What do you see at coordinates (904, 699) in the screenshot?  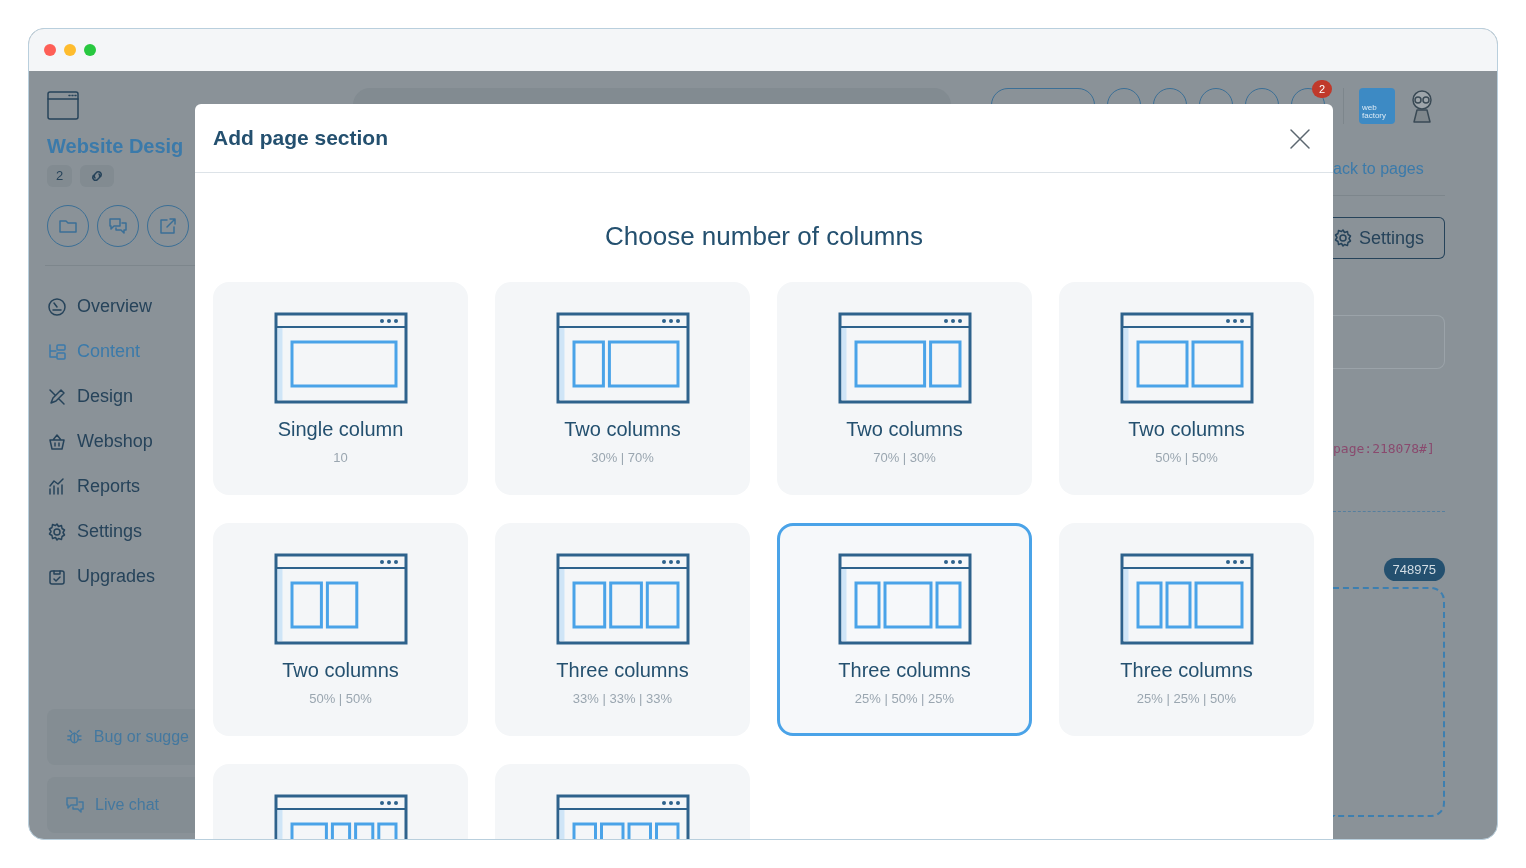 I see `column-ratio: 25% | 50% | 25%` at bounding box center [904, 699].